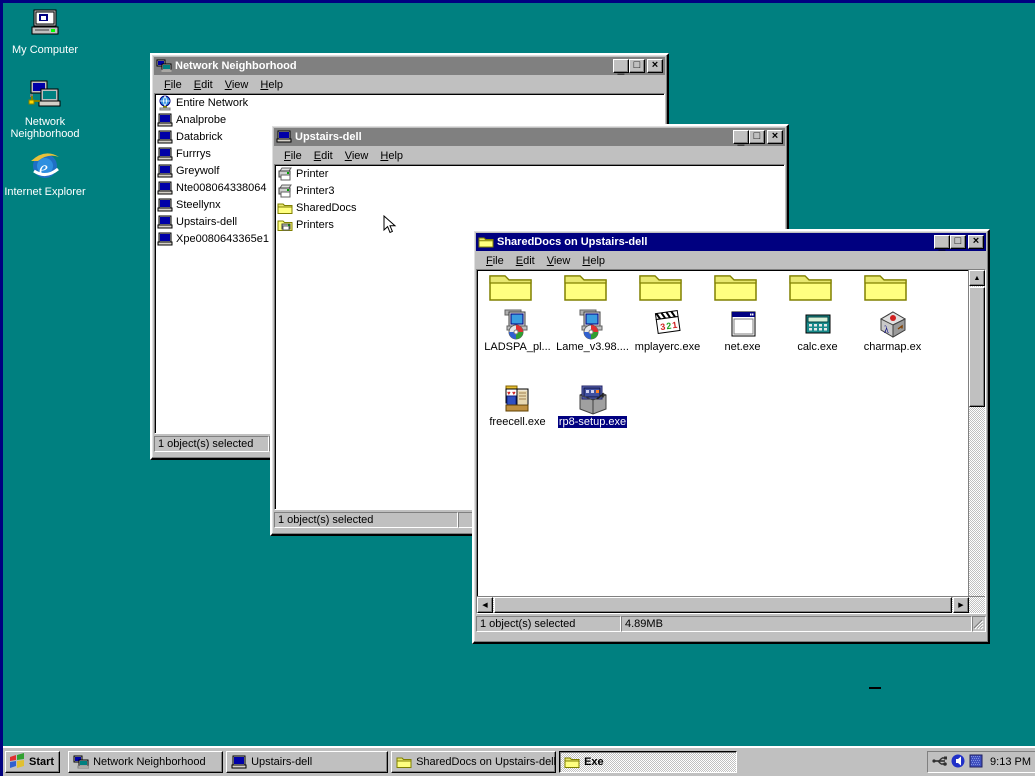 Image resolution: width=1035 pixels, height=776 pixels. Describe the element at coordinates (328, 137) in the screenshot. I see `window-title: Upstairs-dell` at that location.